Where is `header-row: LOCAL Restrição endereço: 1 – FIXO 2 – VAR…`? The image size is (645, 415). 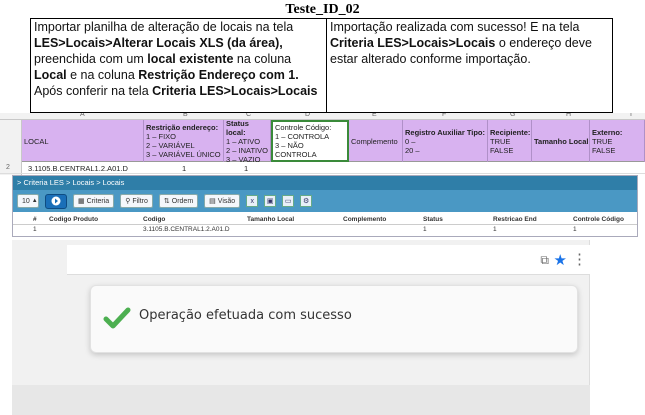 header-row: LOCAL Restrição endereço: 1 – FIXO 2 – VAR… is located at coordinates (333, 141).